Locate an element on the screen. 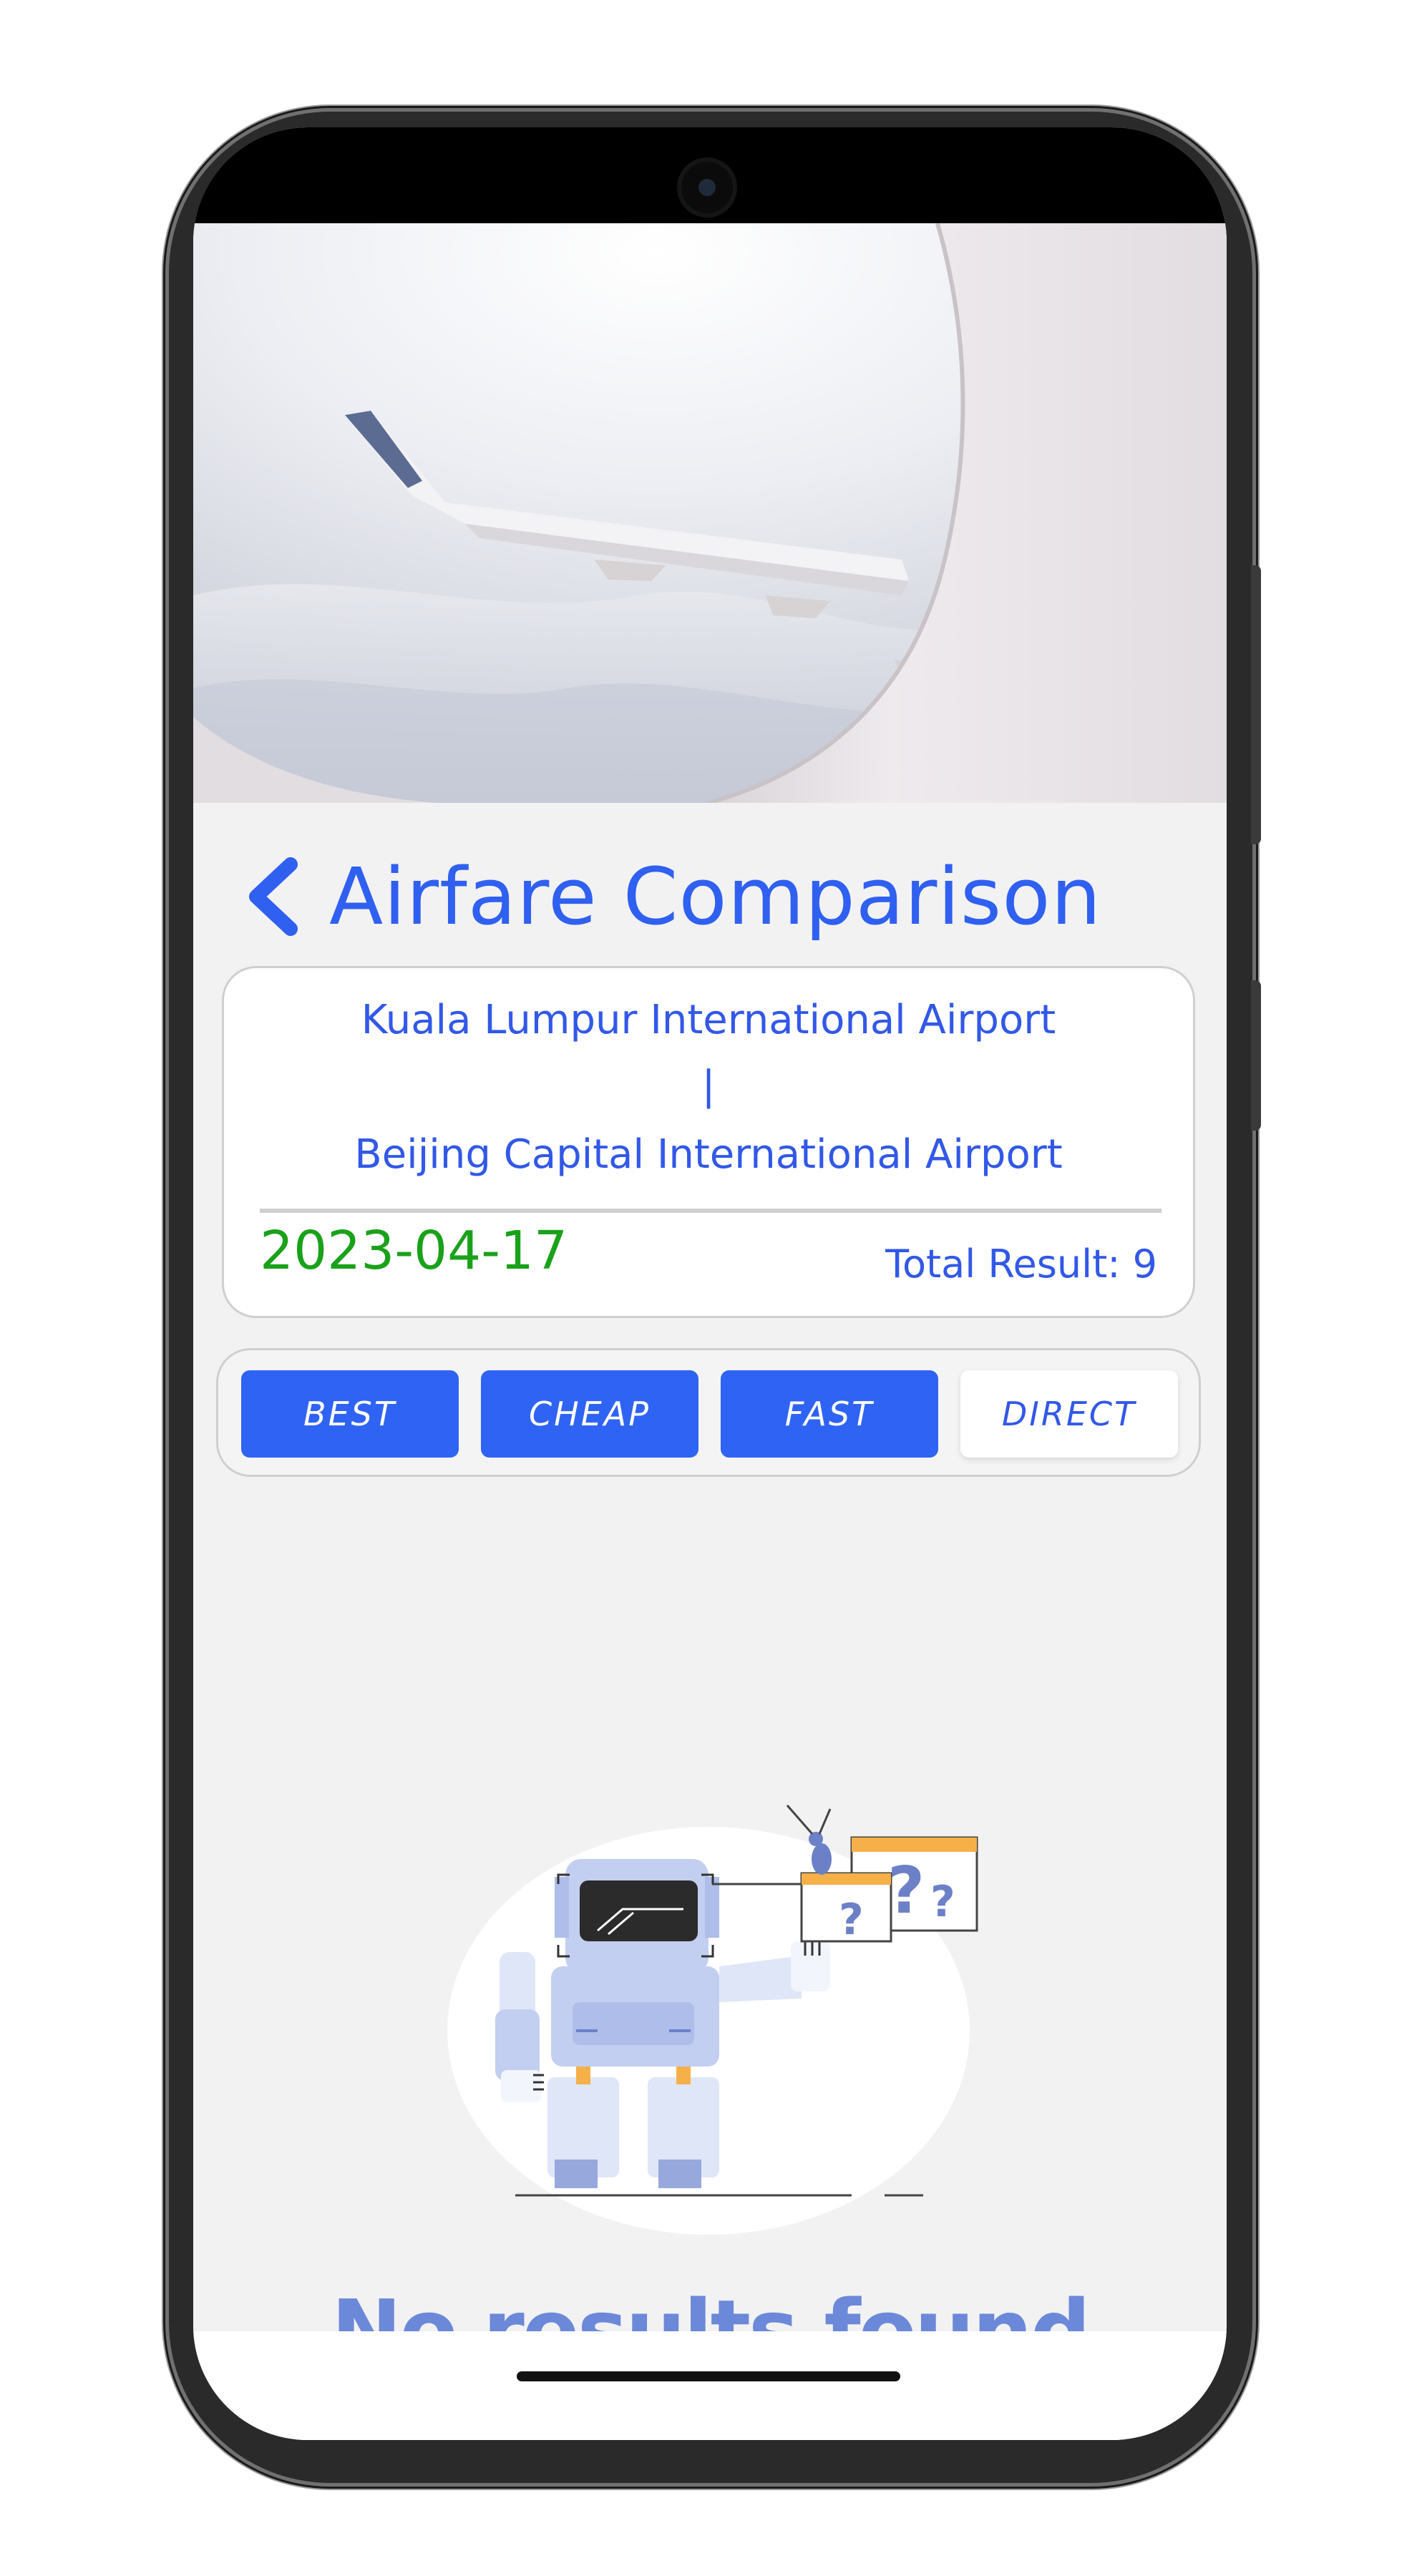  page-title: Airfare Comparison is located at coordinates (715, 896).